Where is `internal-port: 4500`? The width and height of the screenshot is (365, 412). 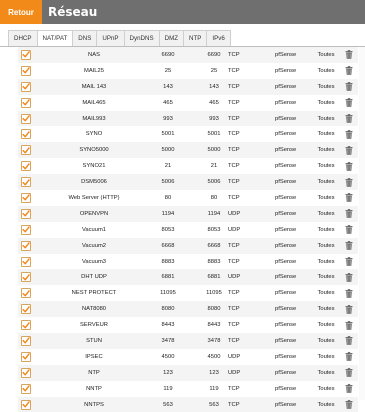 internal-port: 4500 is located at coordinates (214, 356).